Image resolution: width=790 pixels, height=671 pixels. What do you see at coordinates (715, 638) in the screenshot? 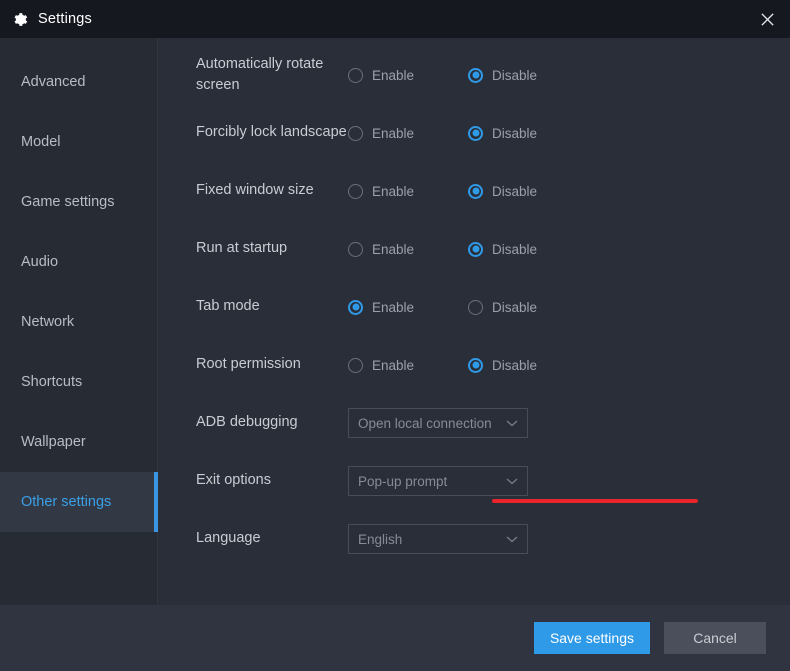
I see `cancel-button: Cancel` at bounding box center [715, 638].